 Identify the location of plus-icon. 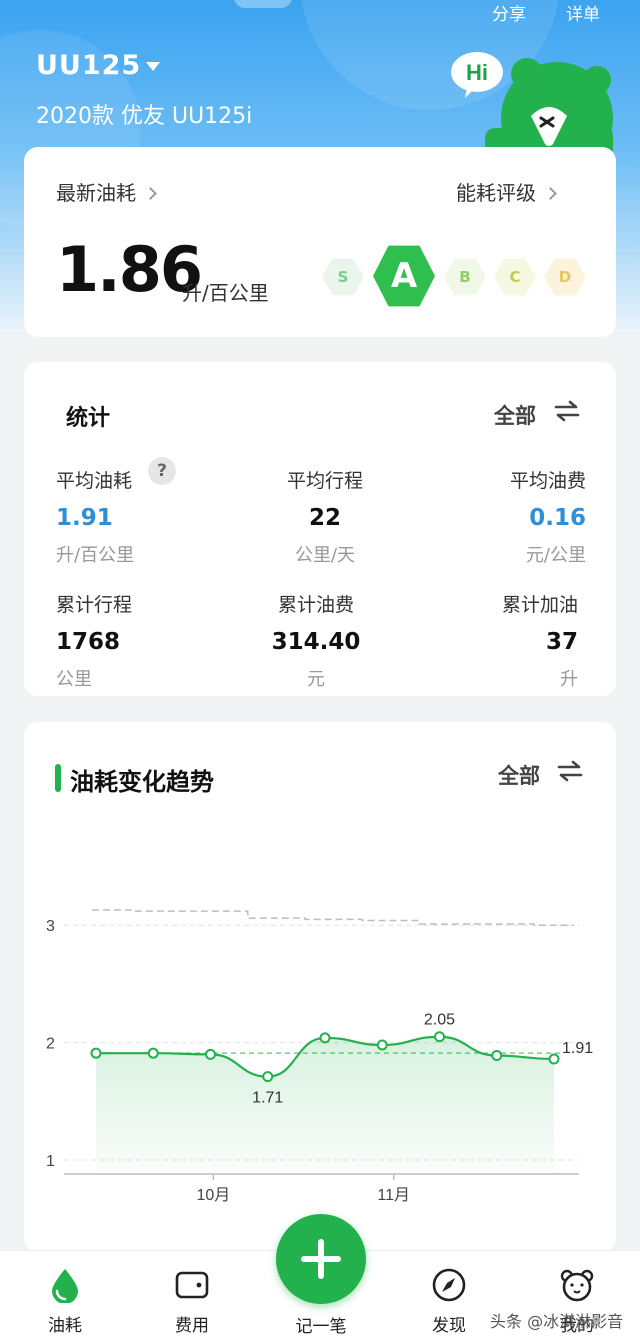
(321, 1259).